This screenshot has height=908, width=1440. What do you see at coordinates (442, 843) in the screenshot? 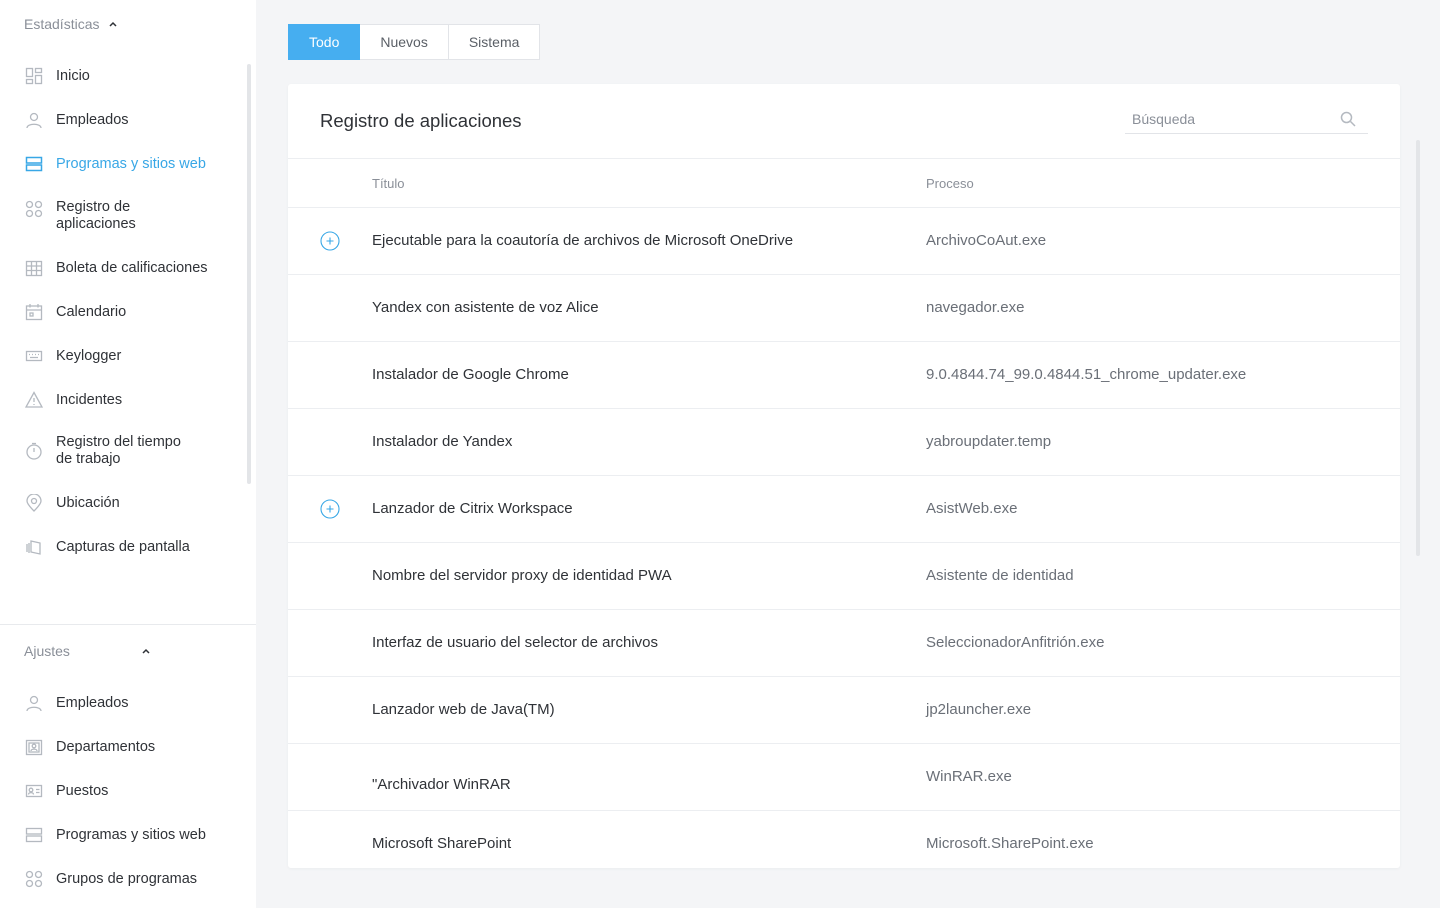
I see `row-title: Microsoft SharePoint` at bounding box center [442, 843].